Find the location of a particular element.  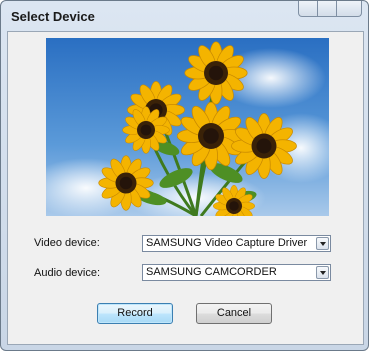

window-title: Select Device is located at coordinates (53, 16).